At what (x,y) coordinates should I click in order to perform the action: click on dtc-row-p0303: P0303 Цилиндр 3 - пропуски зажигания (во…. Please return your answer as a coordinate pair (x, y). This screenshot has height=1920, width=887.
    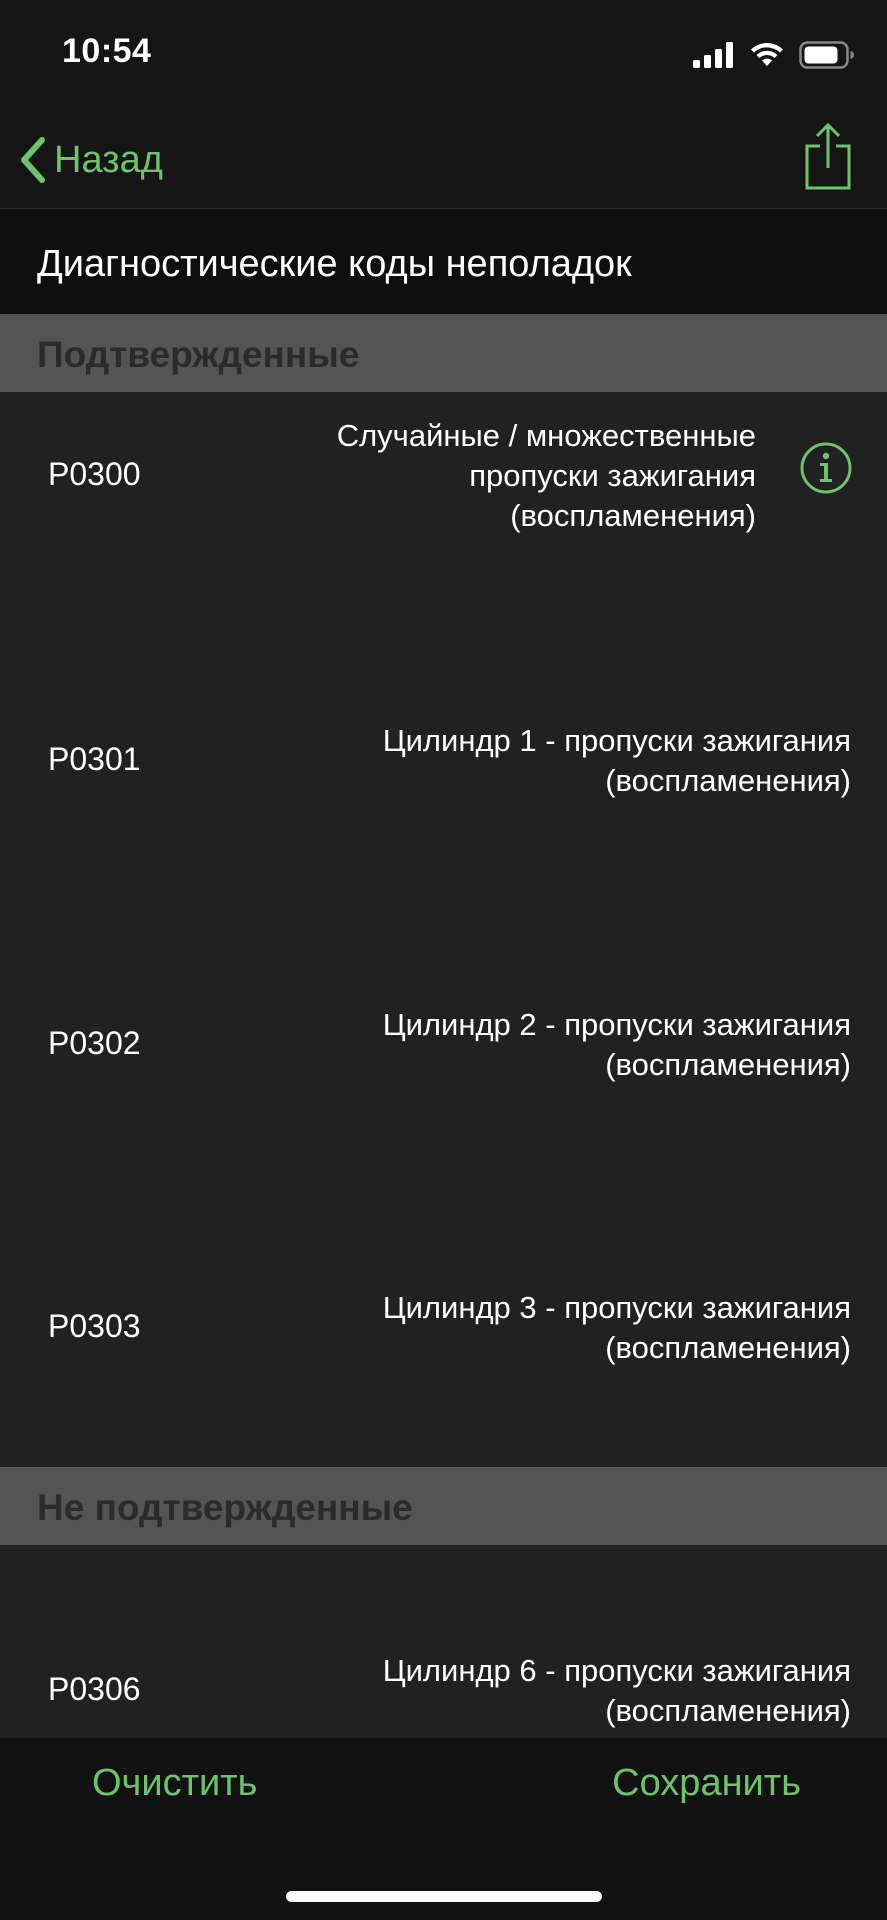
    Looking at the image, I should click on (443, 1354).